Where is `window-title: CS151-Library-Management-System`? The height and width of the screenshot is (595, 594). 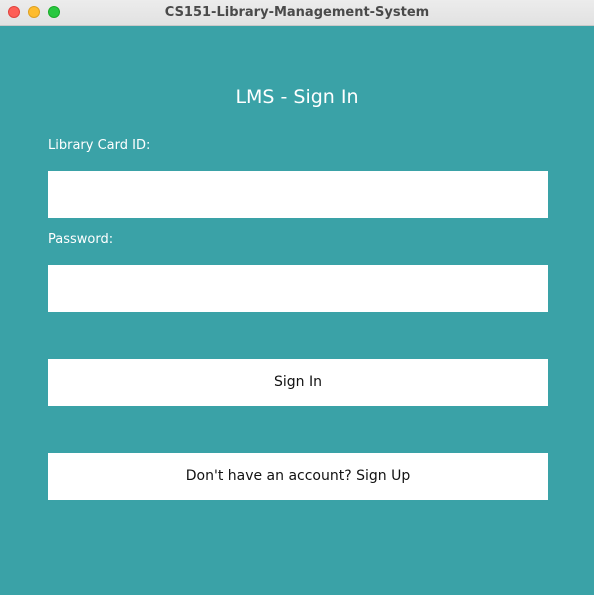
window-title: CS151-Library-Management-System is located at coordinates (297, 12).